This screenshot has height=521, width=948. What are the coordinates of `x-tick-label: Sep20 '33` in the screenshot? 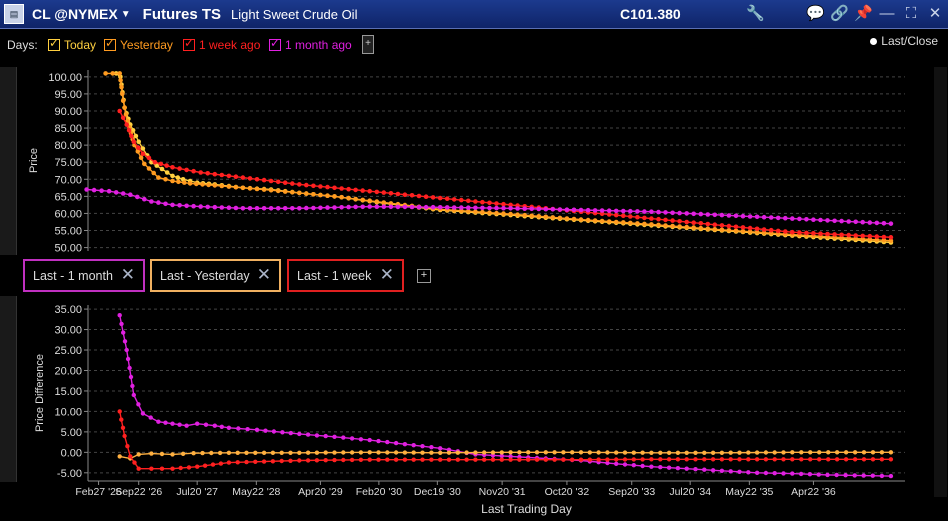 It's located at (631, 492).